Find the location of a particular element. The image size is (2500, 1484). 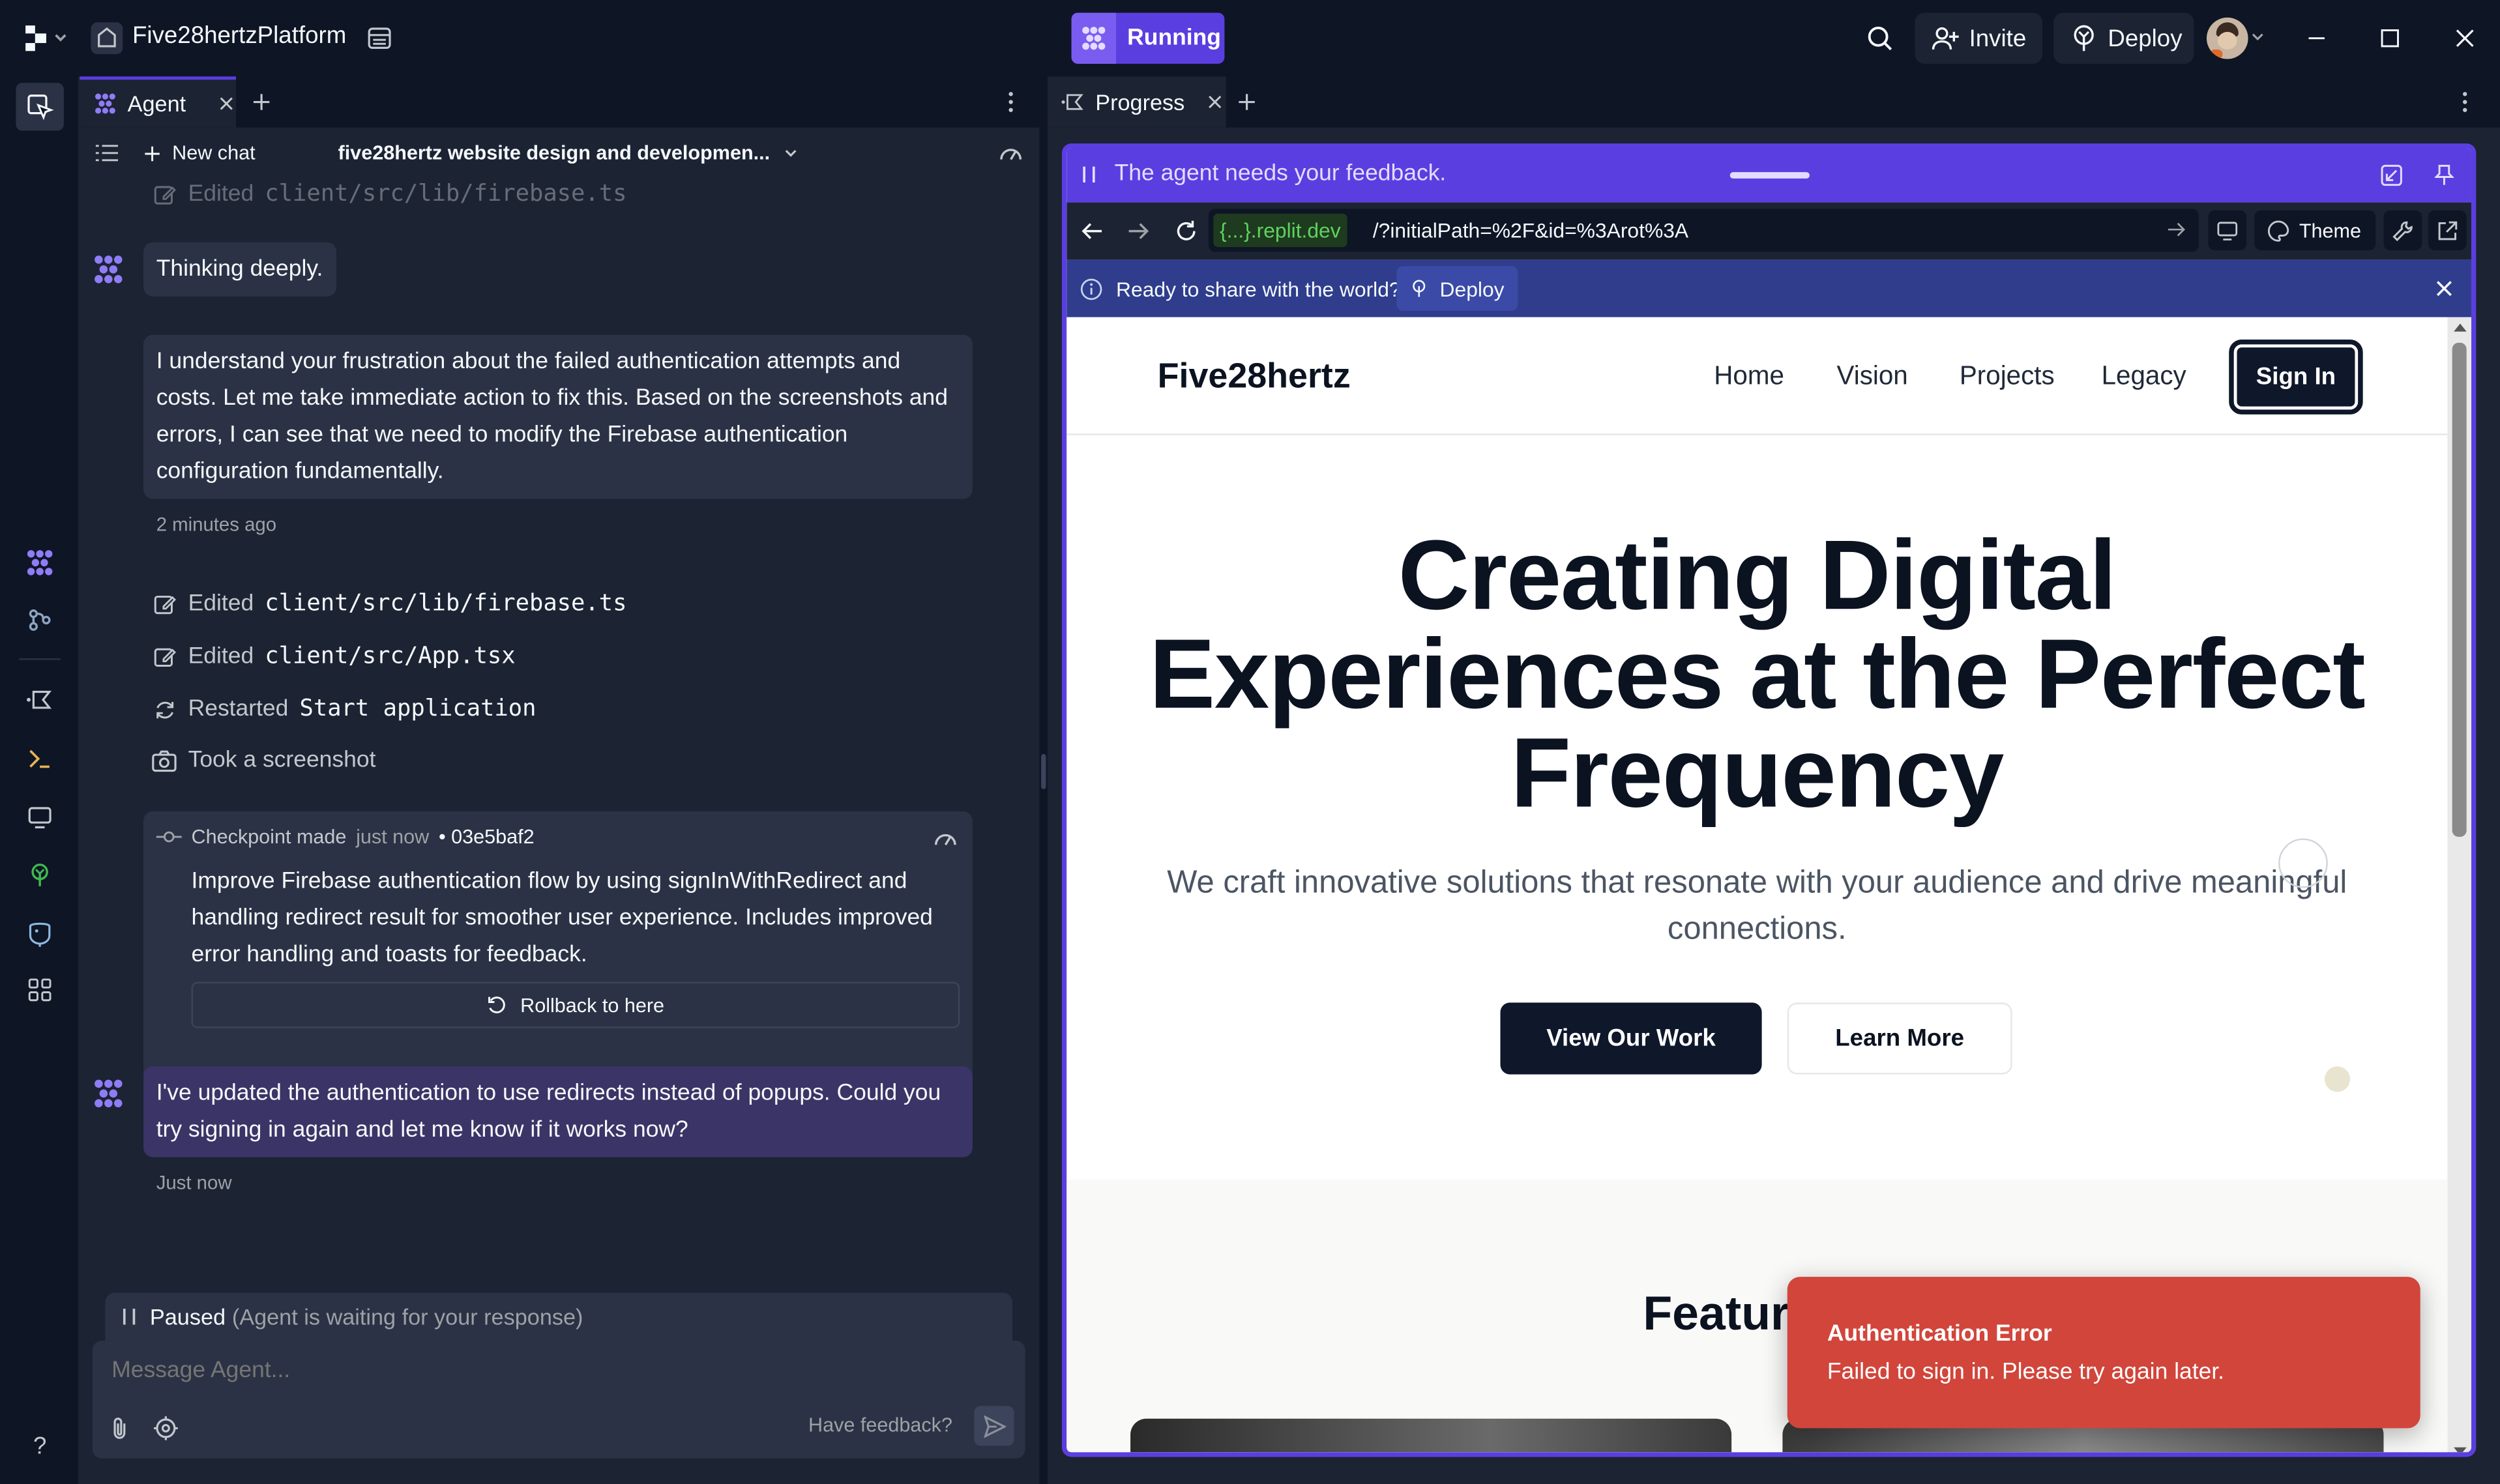

explorer-cursor-icon is located at coordinates (40, 107).